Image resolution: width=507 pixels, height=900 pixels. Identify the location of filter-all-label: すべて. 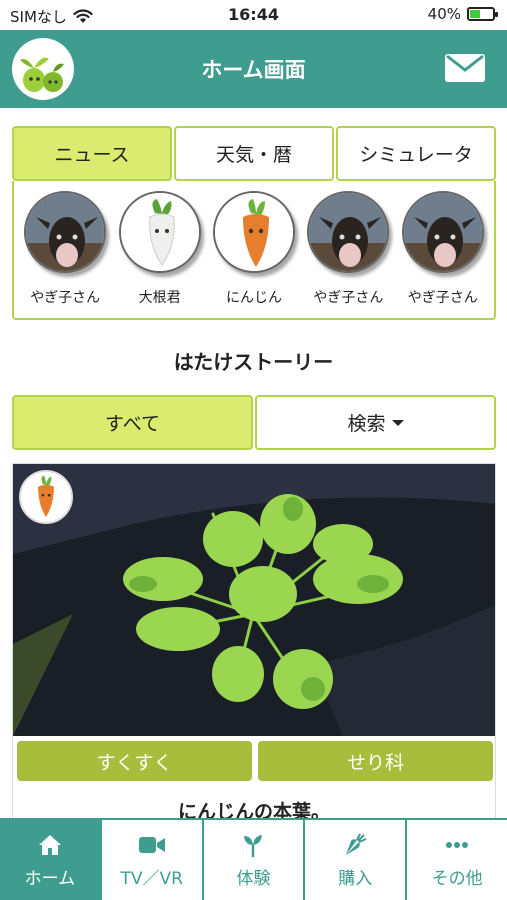
(132, 424).